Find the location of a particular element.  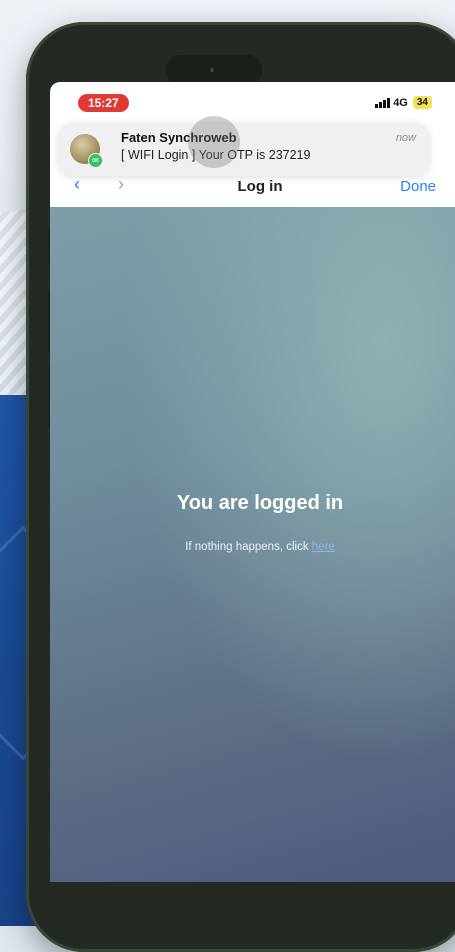

status-time: 15:27 is located at coordinates (103, 103).